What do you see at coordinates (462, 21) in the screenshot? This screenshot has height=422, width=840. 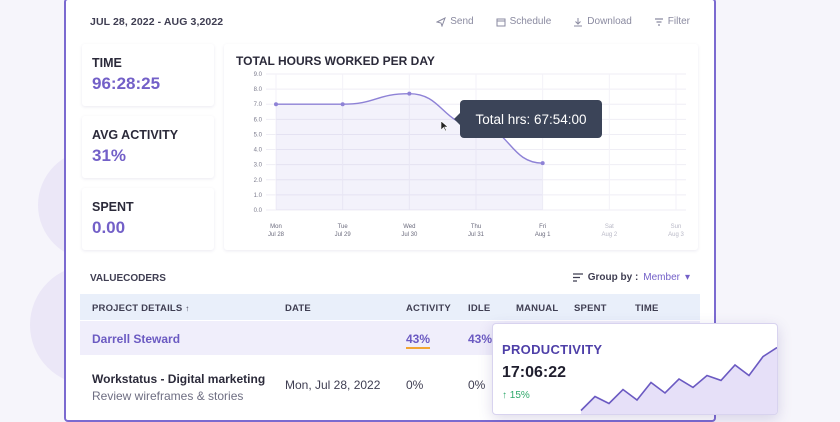 I see `send-label: Send` at bounding box center [462, 21].